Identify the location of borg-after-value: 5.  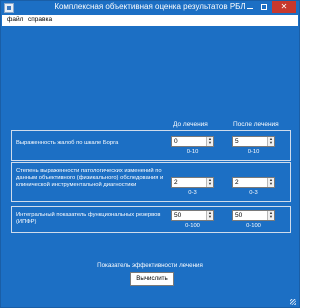
(237, 141).